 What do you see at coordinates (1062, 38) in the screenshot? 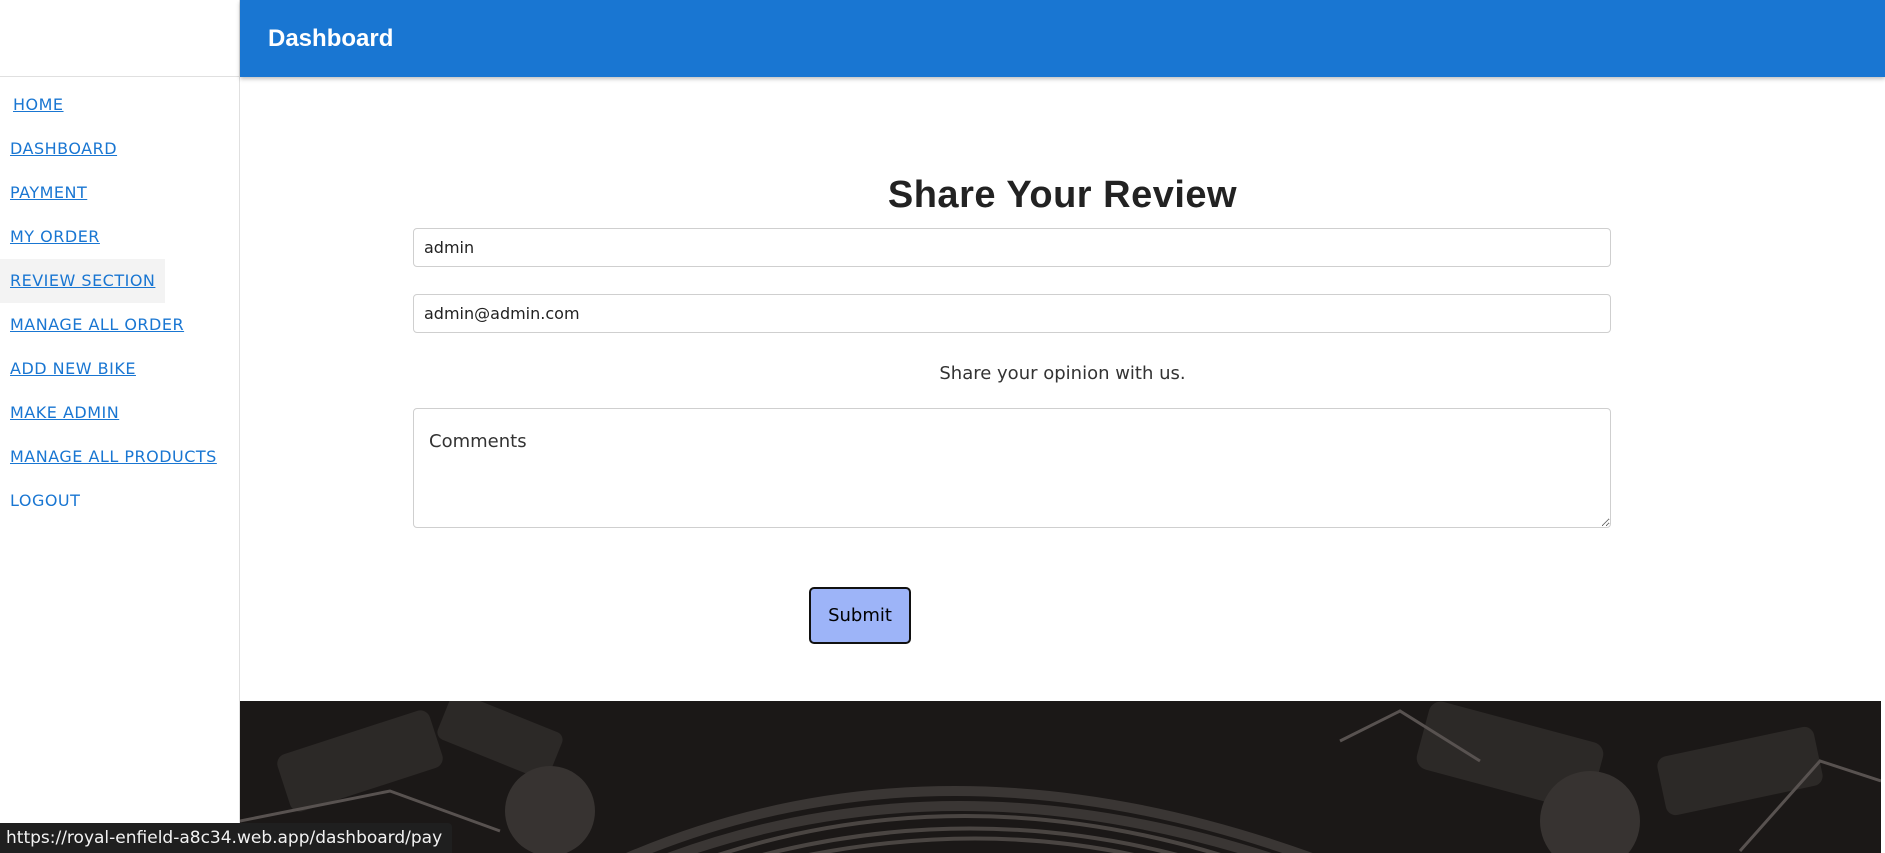
I see `app-bar: Dashboard` at bounding box center [1062, 38].